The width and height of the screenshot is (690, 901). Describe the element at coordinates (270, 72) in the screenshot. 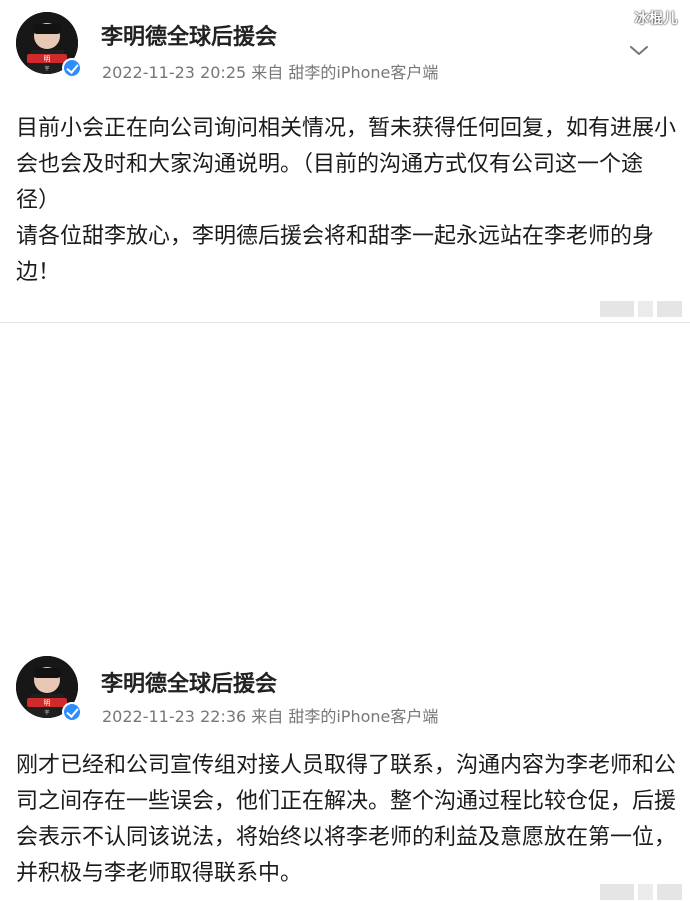

I see `post-meta: 2022-11-23 20:25 来自 甜李的iPhone客户端` at that location.